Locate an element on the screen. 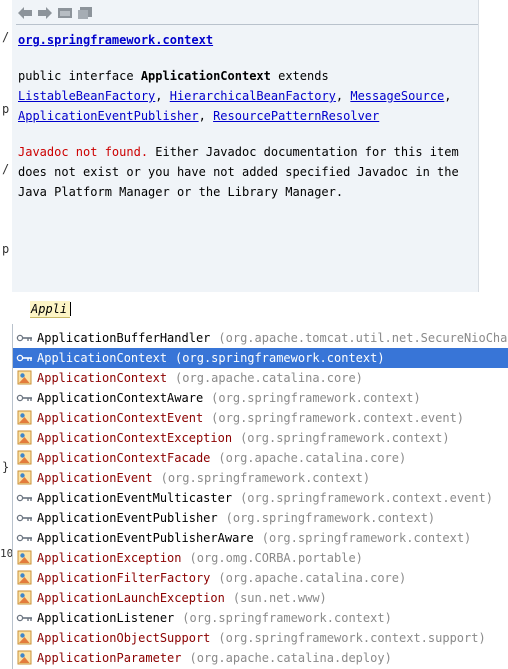 This screenshot has height=669, width=508. completion-name: ApplicationContextEvent is located at coordinates (120, 418).